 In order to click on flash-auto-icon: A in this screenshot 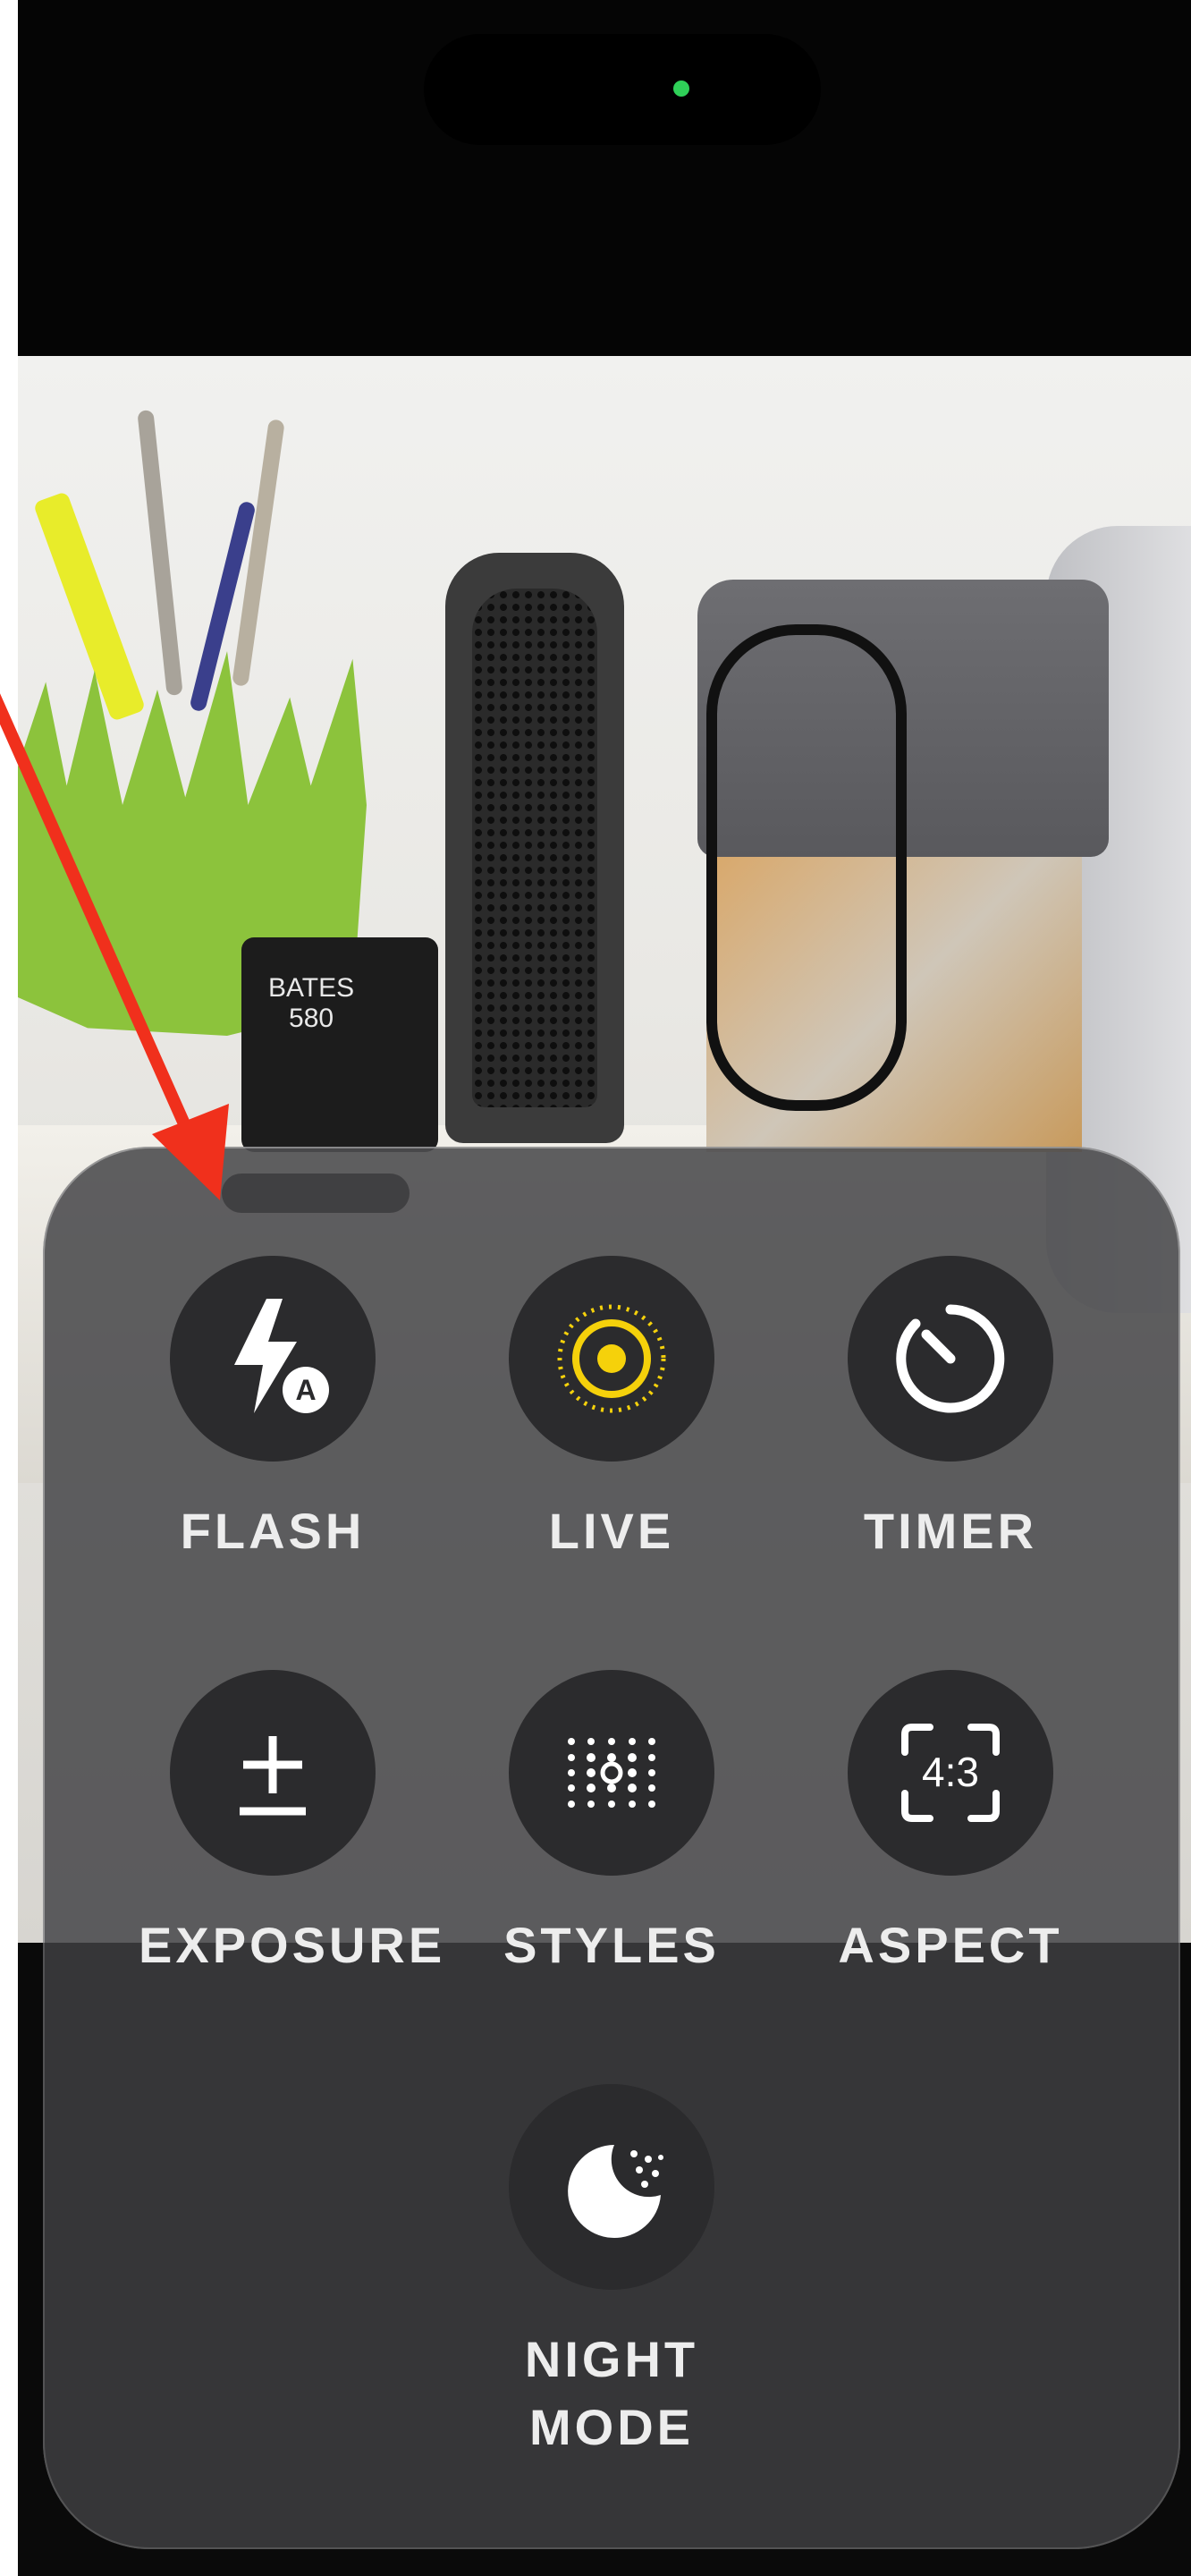, I will do `click(281, 1356)`.